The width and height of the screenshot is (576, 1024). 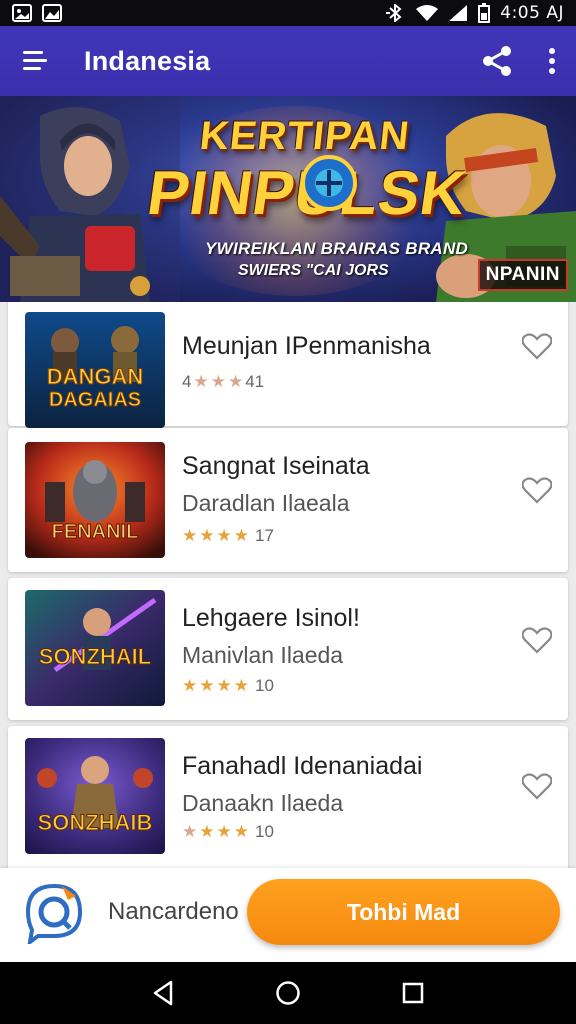 What do you see at coordinates (276, 466) in the screenshot?
I see `item-title: Sangnat Iseinata` at bounding box center [276, 466].